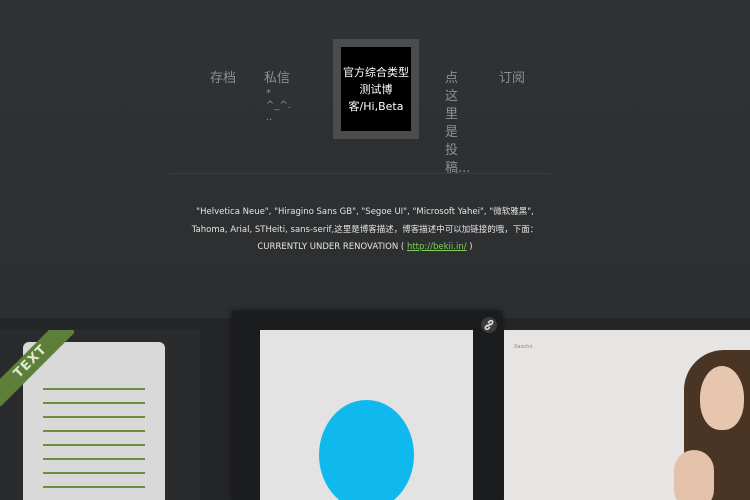 This screenshot has width=750, height=500. I want to click on nav-subscribe: 订阅, so click(512, 79).